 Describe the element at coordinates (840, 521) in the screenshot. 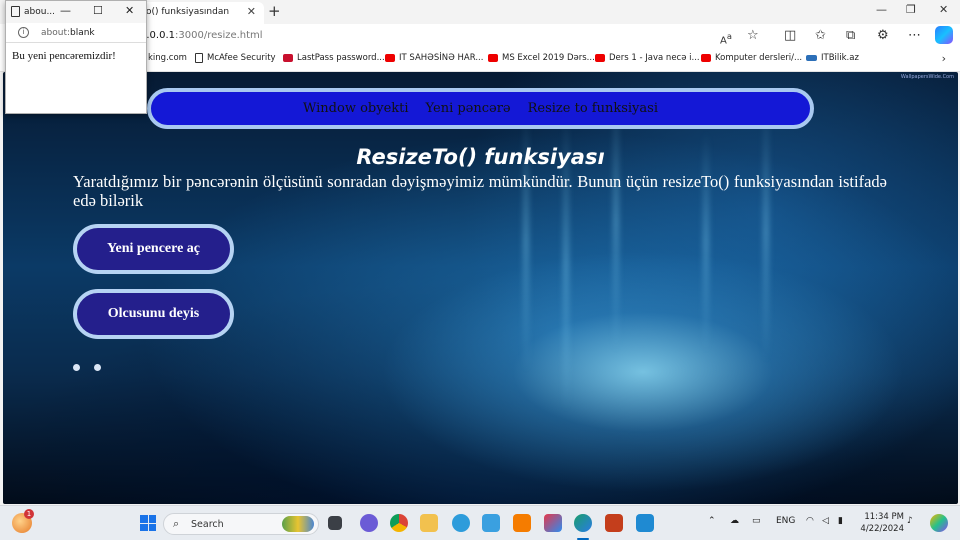

I see `battery-icon: ▮` at that location.